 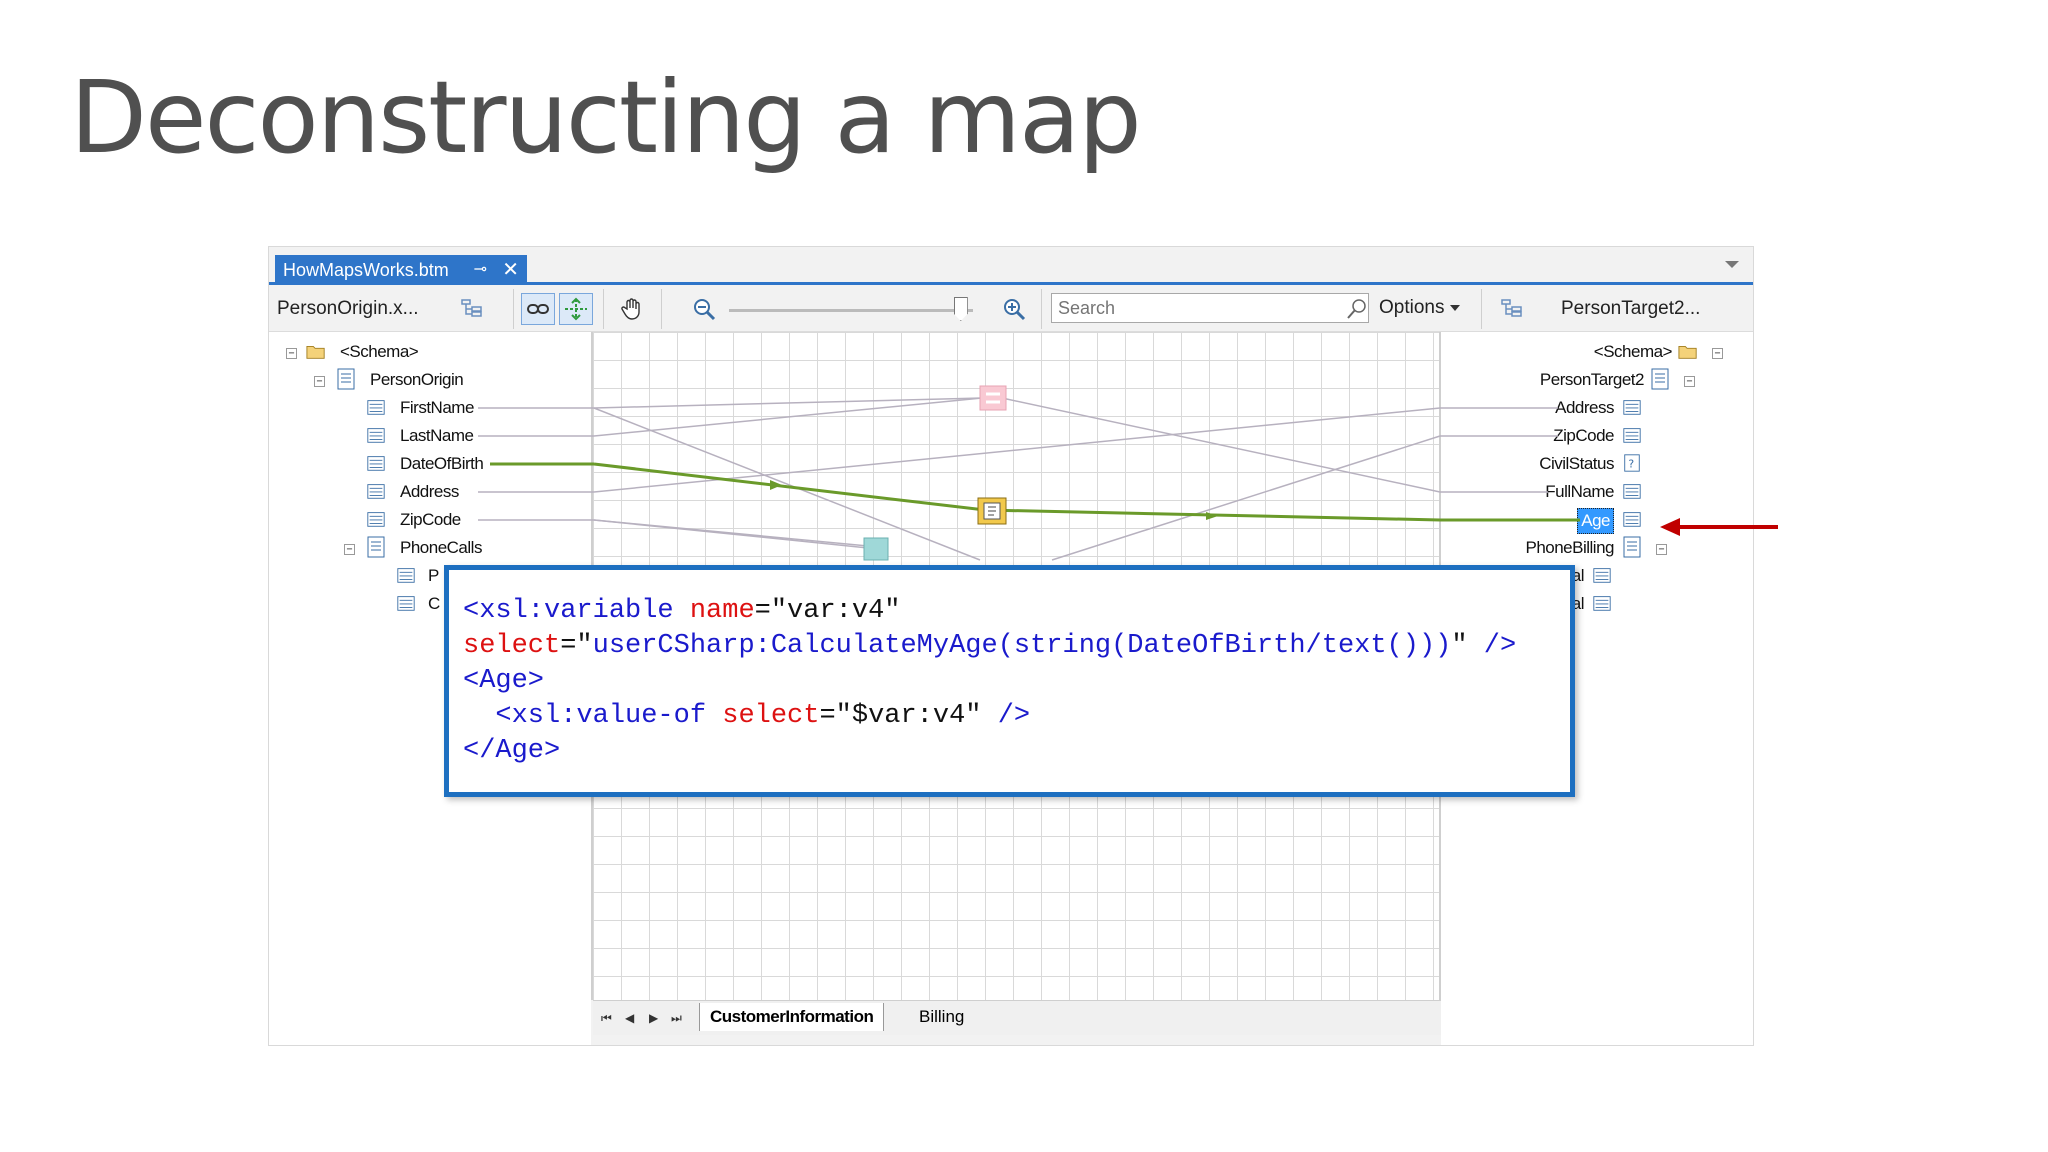 What do you see at coordinates (1011, 266) in the screenshot?
I see `document-tabstrip: HowMapsWorks.btm ⊸ ✕` at bounding box center [1011, 266].